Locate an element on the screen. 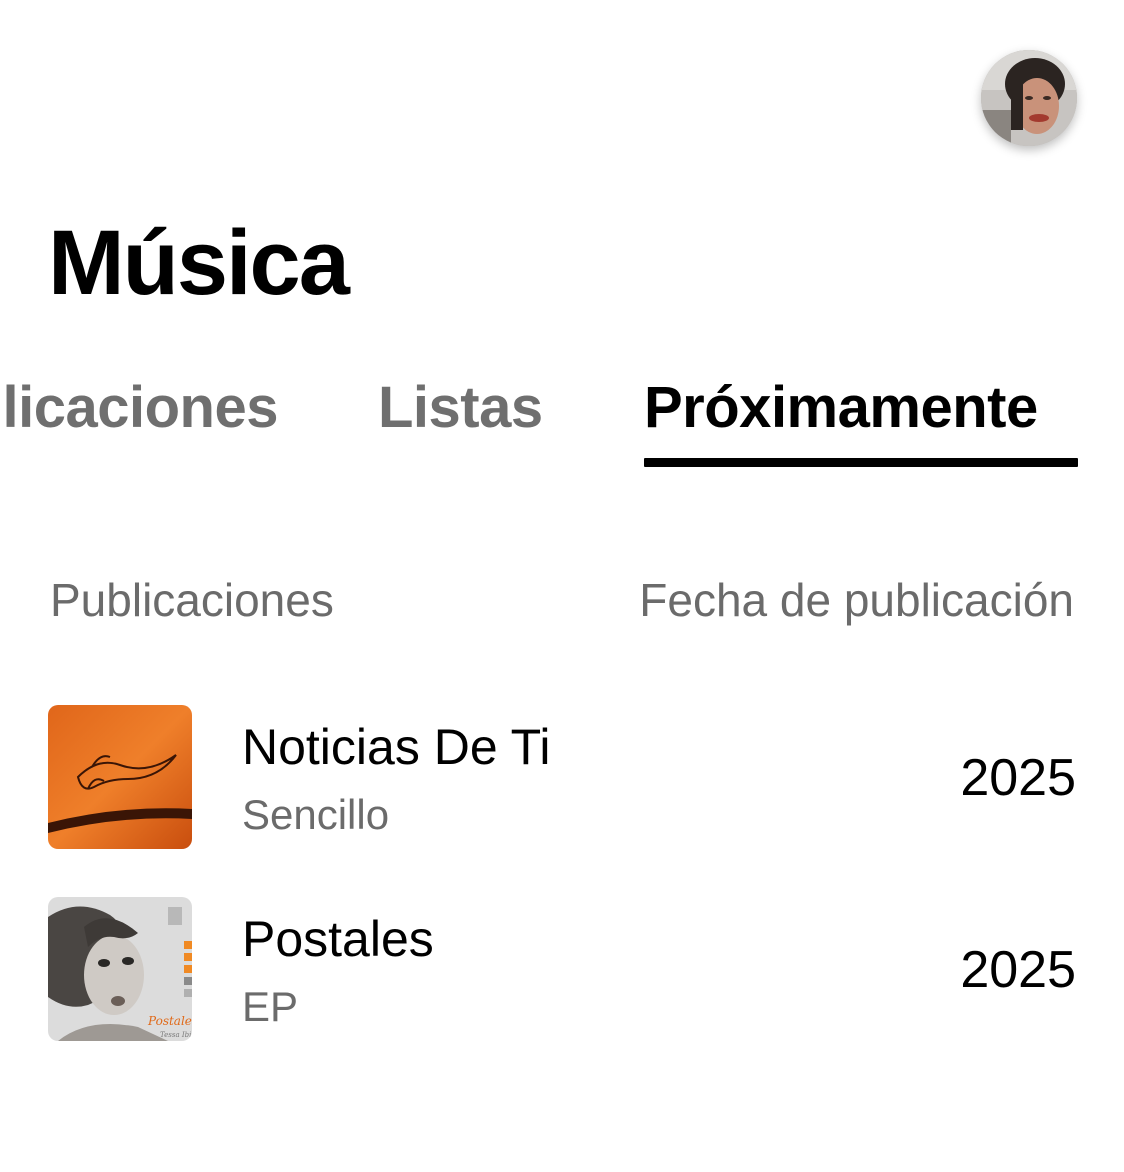  svg-text: Tessa Ibi is located at coordinates (175, 1035).